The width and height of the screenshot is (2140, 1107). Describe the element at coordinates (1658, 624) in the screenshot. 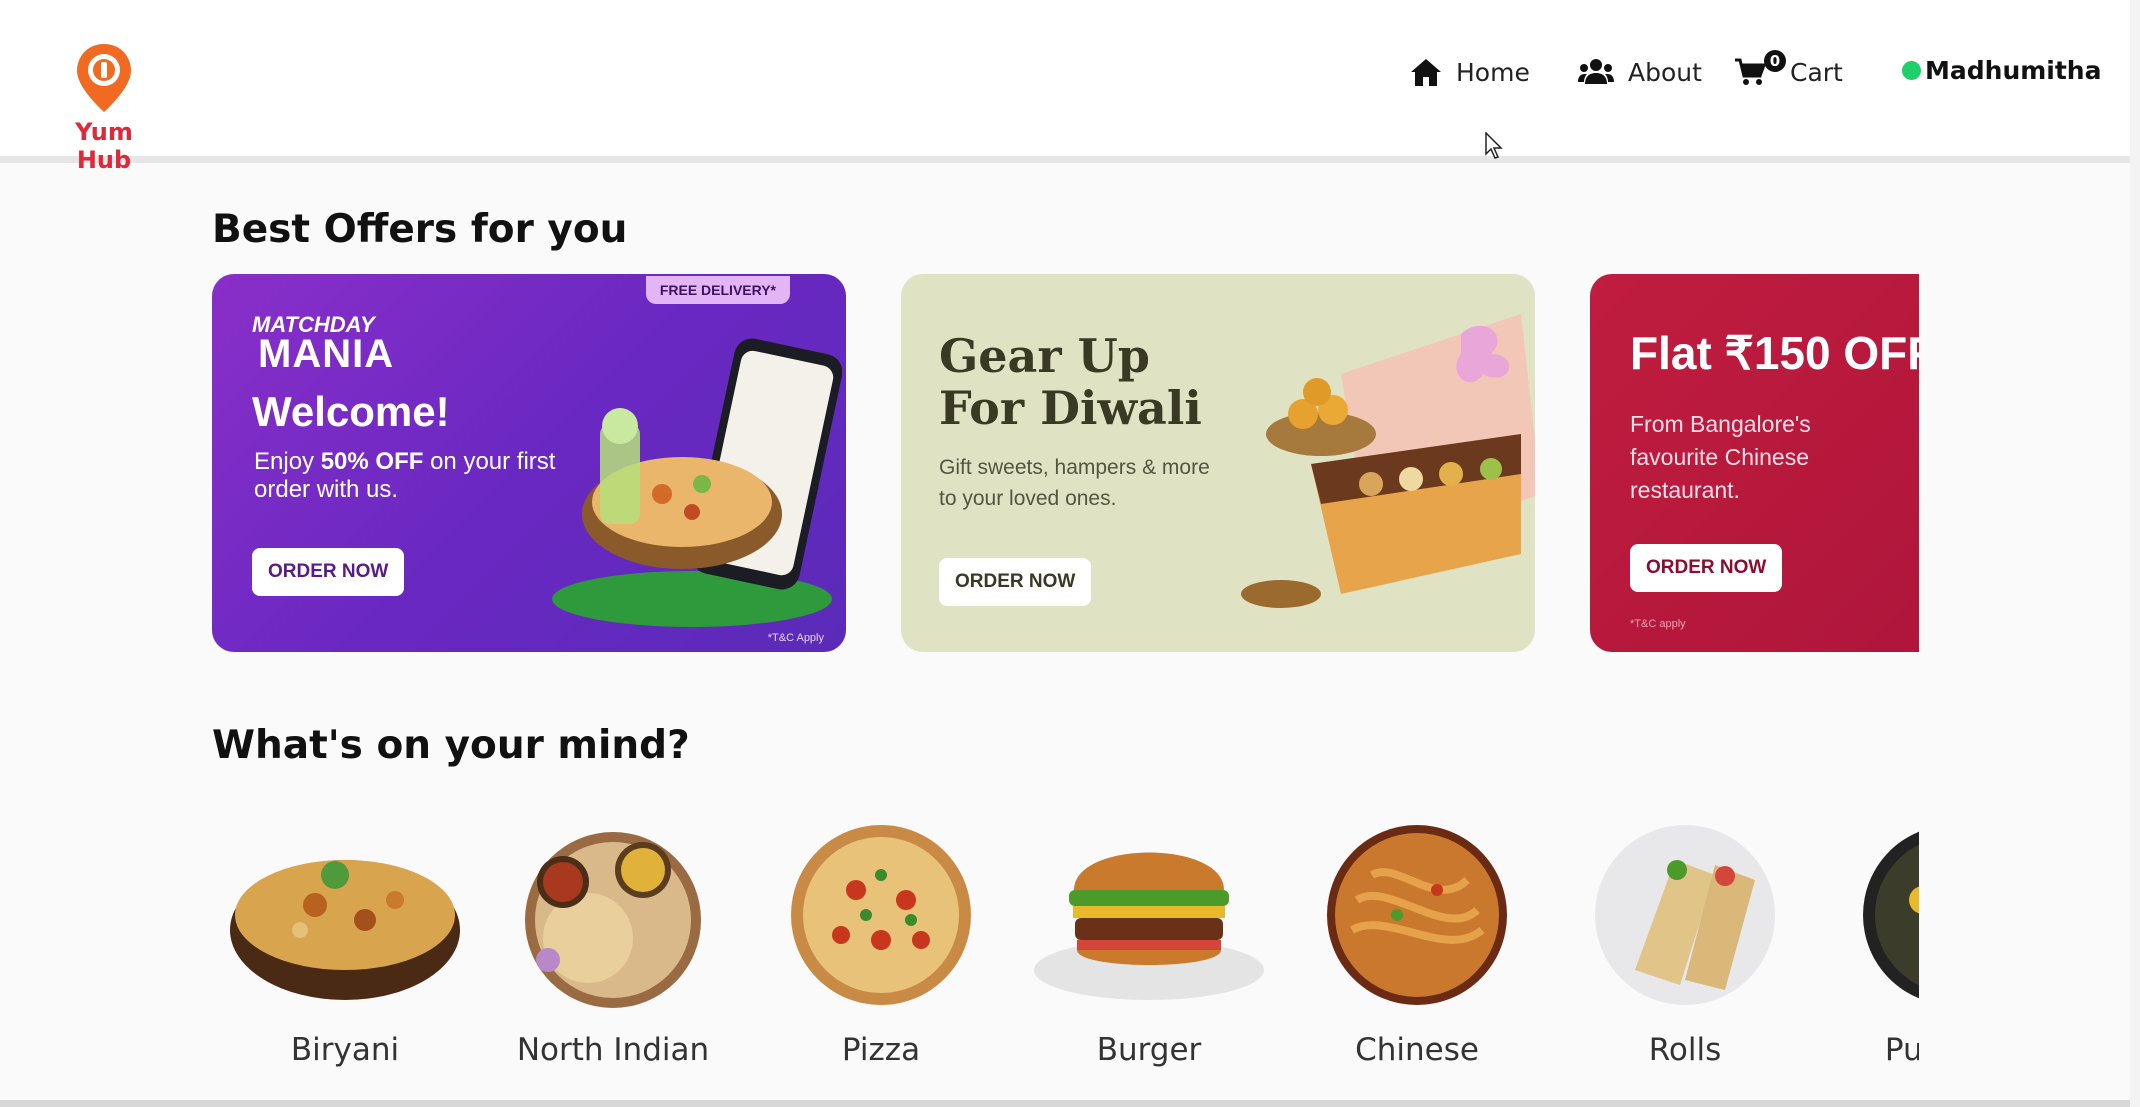

I see `terms-note: *T&C apply` at that location.